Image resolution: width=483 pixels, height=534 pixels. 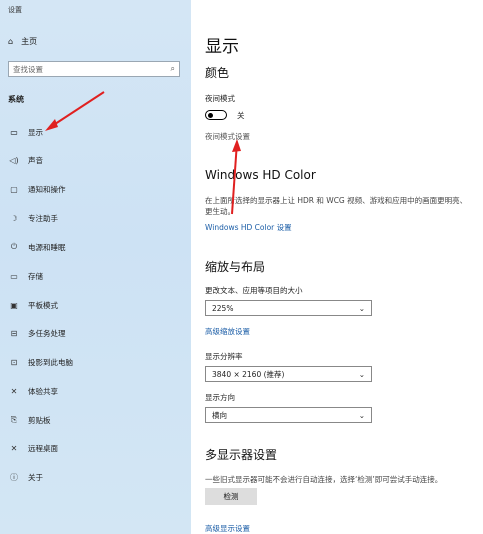 What do you see at coordinates (248, 227) in the screenshot?
I see `hdr-settings-link: Windows HD Color 设置` at bounding box center [248, 227].